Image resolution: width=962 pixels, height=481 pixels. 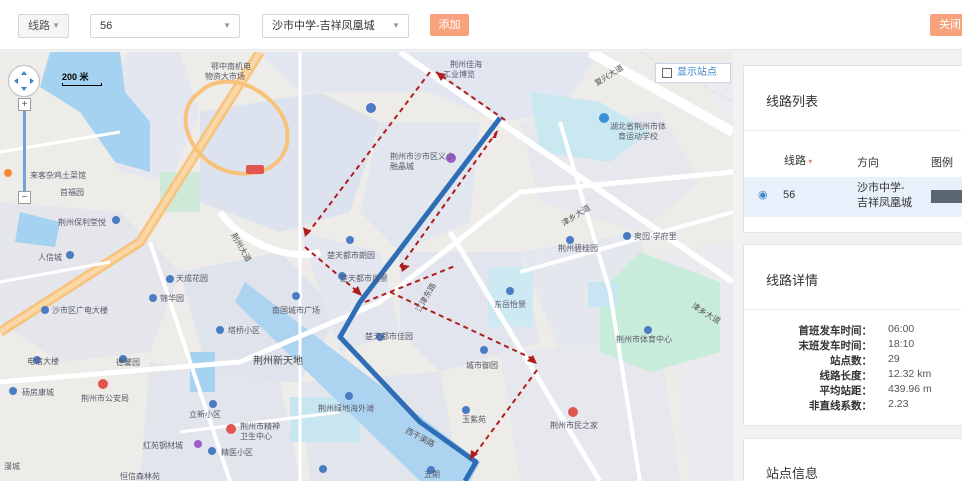 What do you see at coordinates (789, 195) in the screenshot?
I see `row-line: 56` at bounding box center [789, 195].